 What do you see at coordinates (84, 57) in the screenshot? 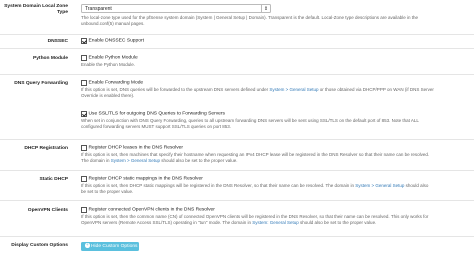
I see `python-module-checkbox` at bounding box center [84, 57].